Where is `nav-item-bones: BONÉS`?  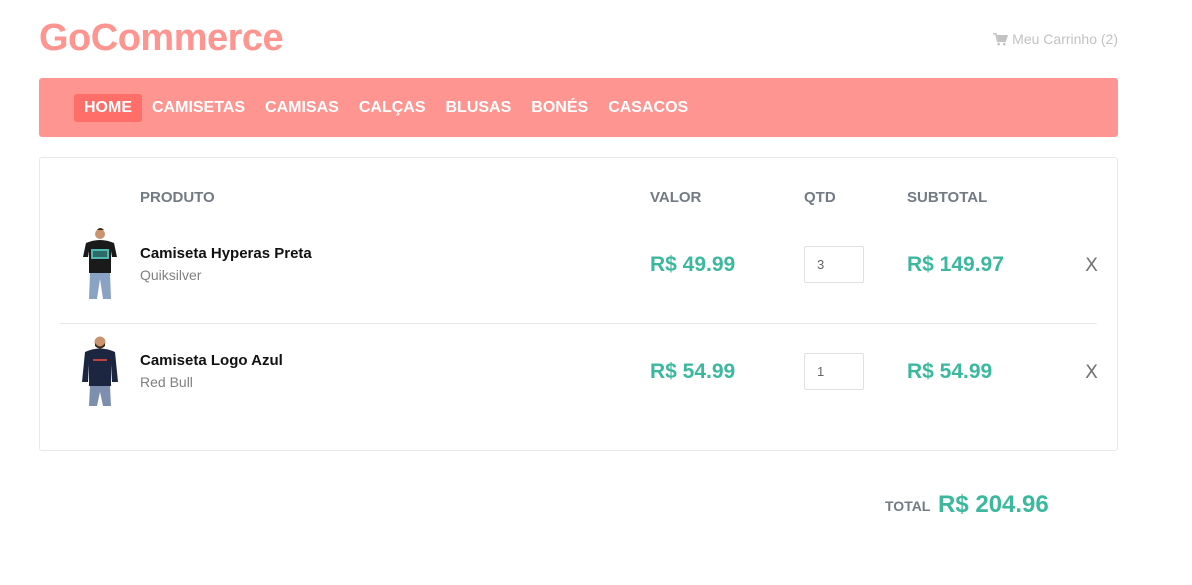 nav-item-bones: BONÉS is located at coordinates (559, 108).